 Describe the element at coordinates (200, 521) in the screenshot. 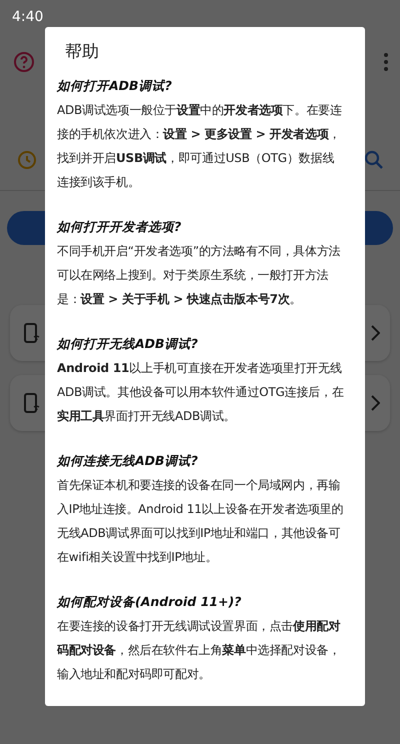

I see `section-text: 首先保证本机和要连接的设备在同一个局域网内，再输入IP地址连接。Android 11以上设备在开发者选项里的无线ADB调试界面可以找到IP地址和端口，其他设备可在wifi相关设置中找到IP地址。` at that location.